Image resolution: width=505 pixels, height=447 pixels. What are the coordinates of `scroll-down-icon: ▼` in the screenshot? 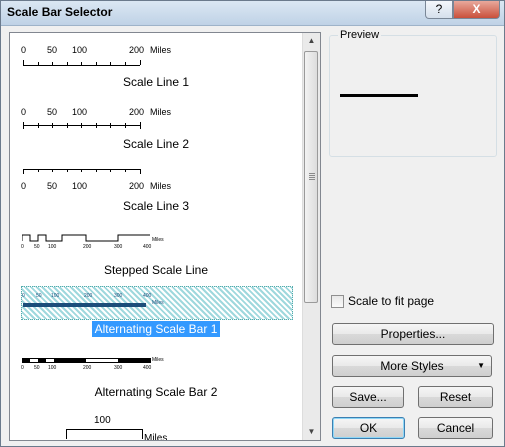 It's located at (311, 432).